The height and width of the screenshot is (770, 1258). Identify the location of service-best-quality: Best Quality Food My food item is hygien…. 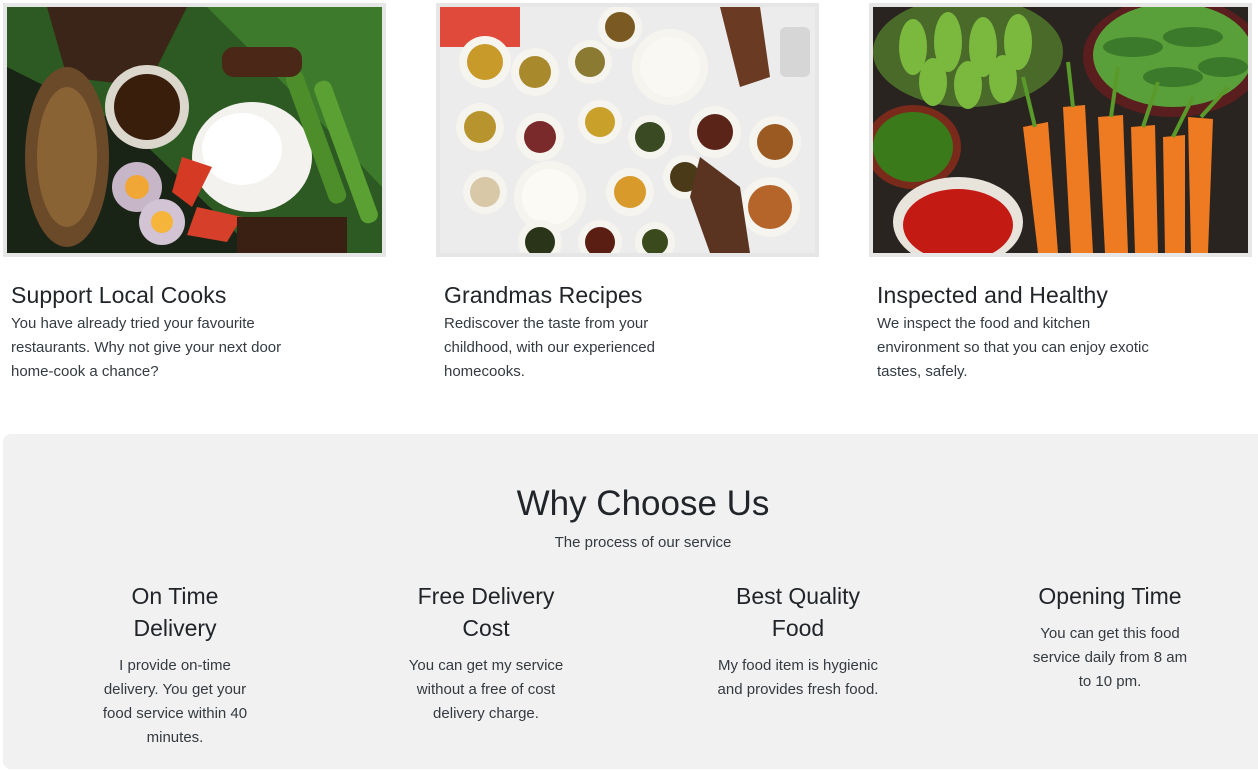
(798, 641).